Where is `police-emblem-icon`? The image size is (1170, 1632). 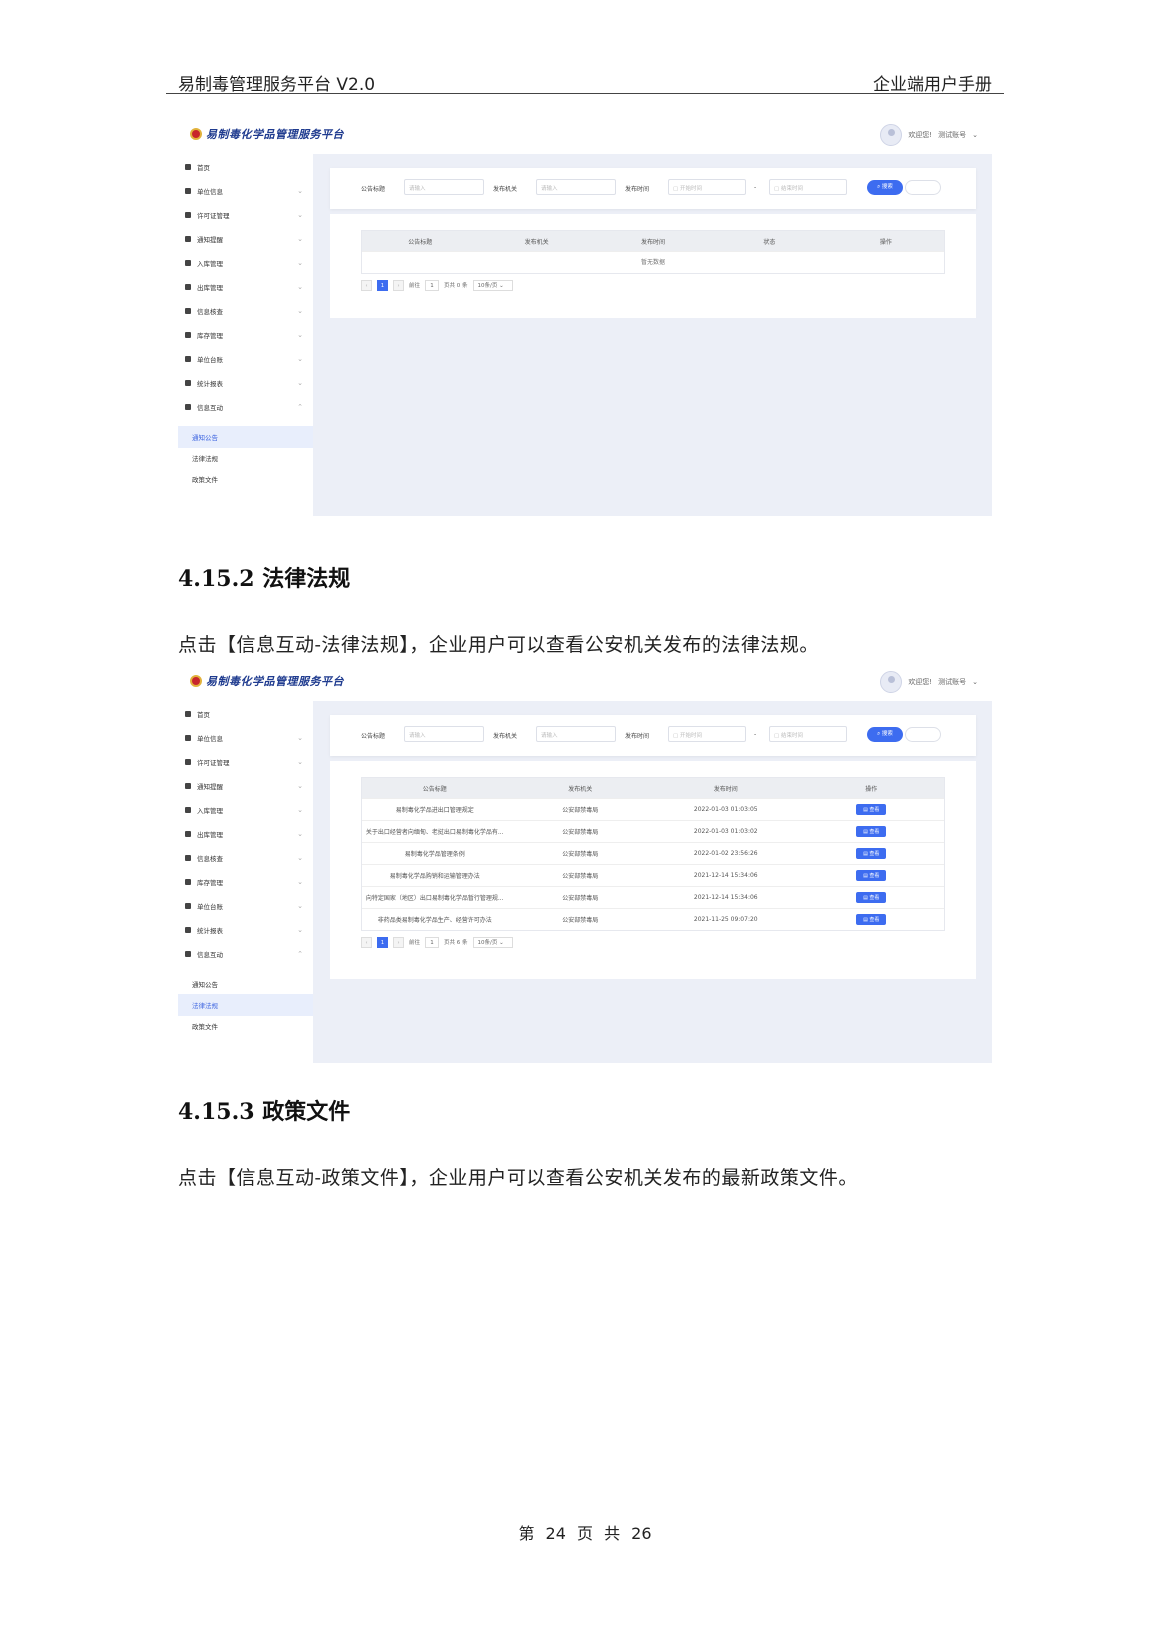
police-emblem-icon is located at coordinates (196, 681).